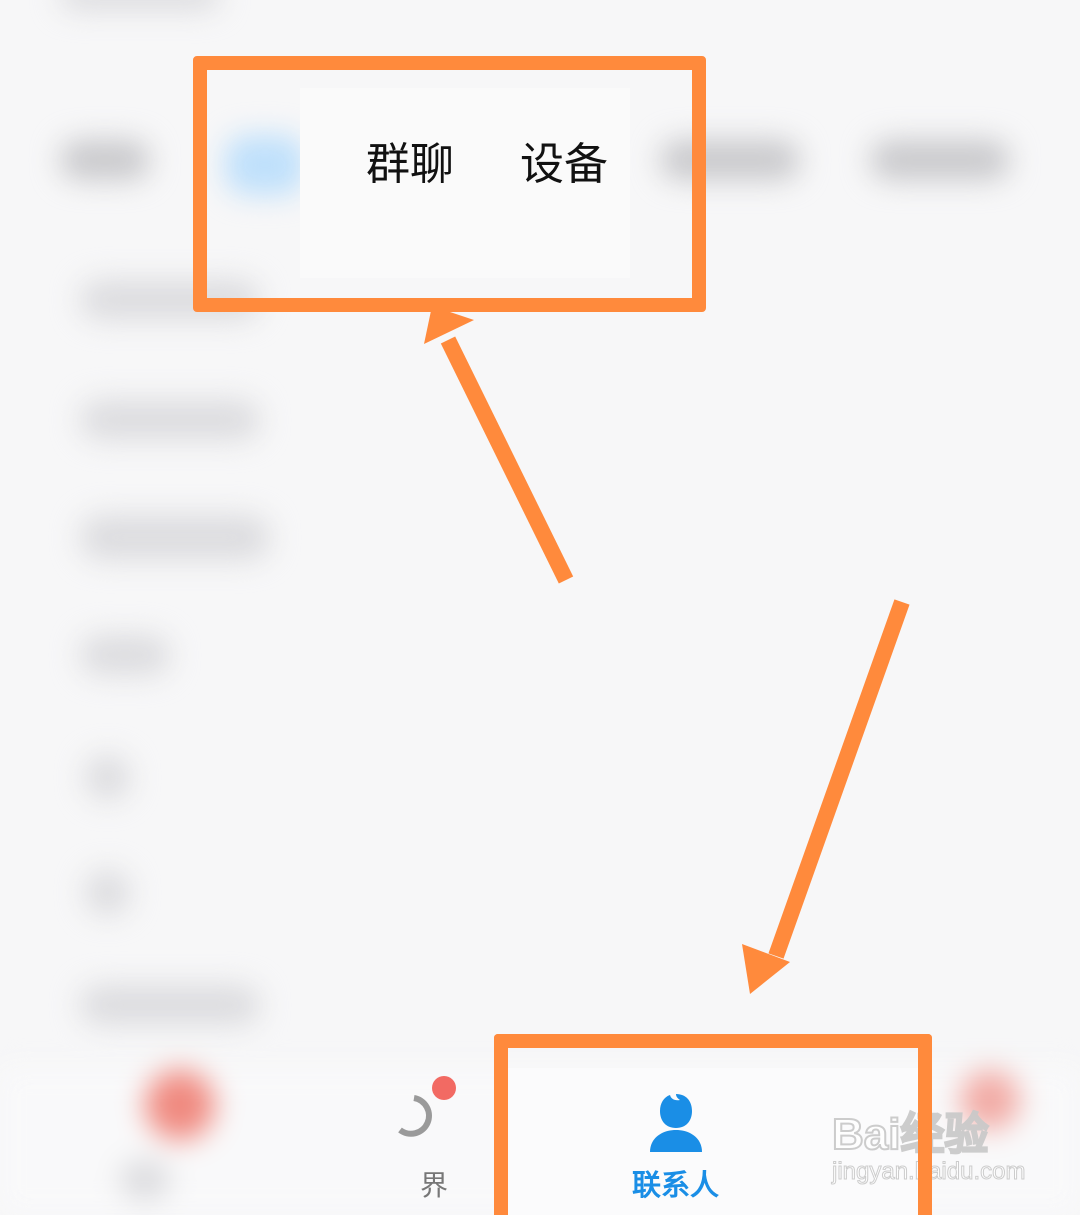 This screenshot has height=1215, width=1080. I want to click on arrow-up-icon, so click(499, 445).